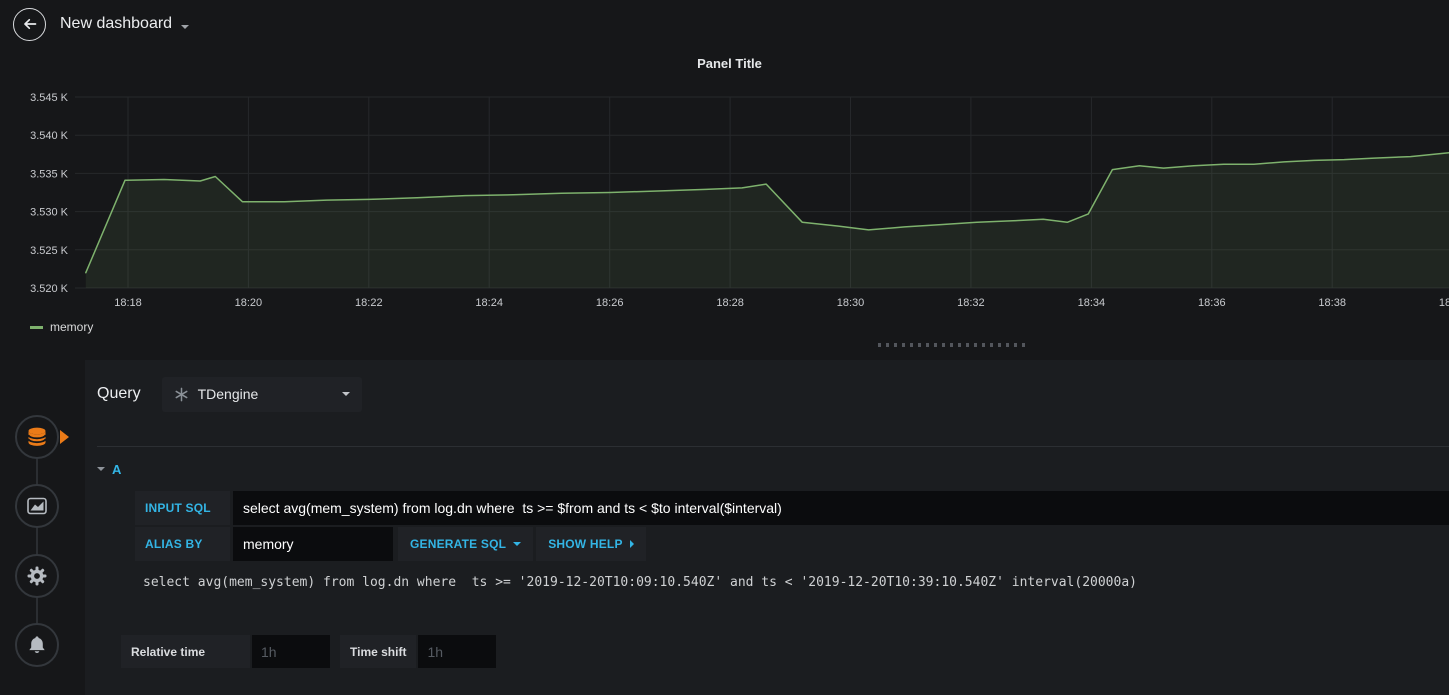 This screenshot has height=695, width=1449. I want to click on tab-queries, so click(37, 437).